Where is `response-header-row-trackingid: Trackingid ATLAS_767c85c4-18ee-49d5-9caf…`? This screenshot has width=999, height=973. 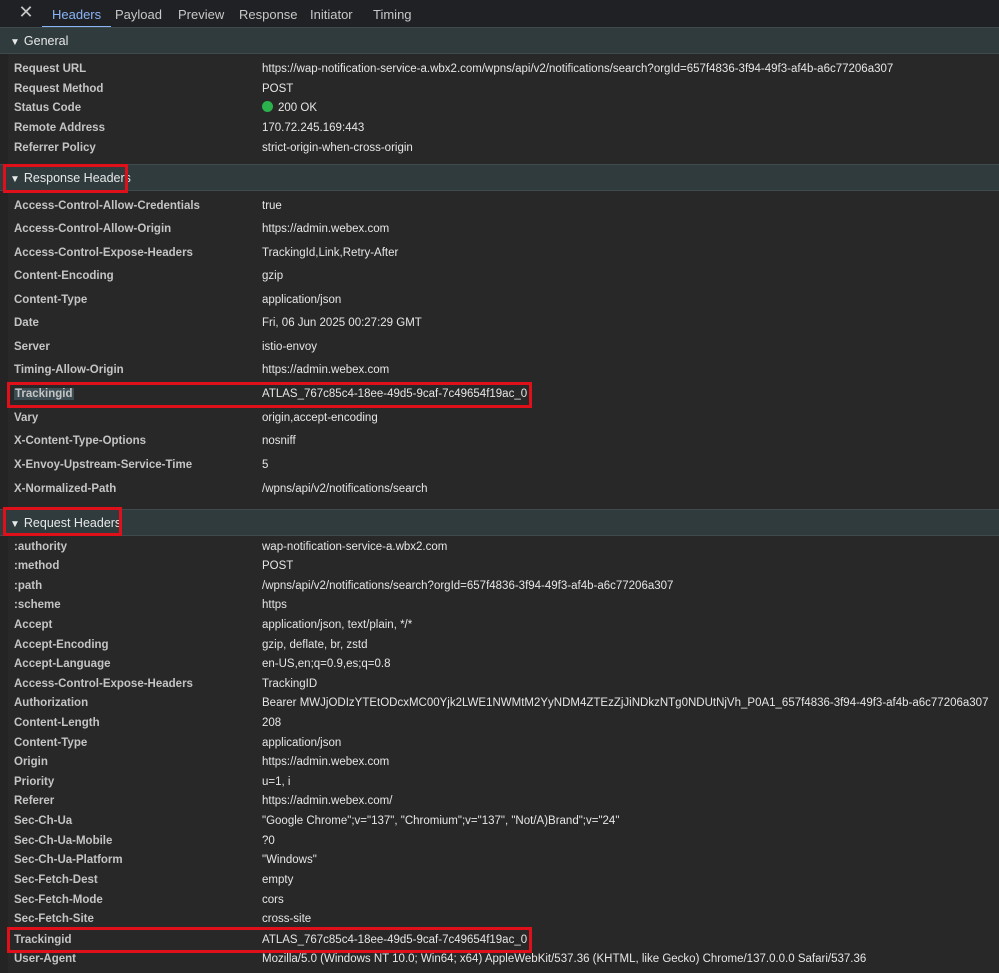 response-header-row-trackingid: Trackingid ATLAS_767c85c4-18ee-49d5-9caf… is located at coordinates (499, 394).